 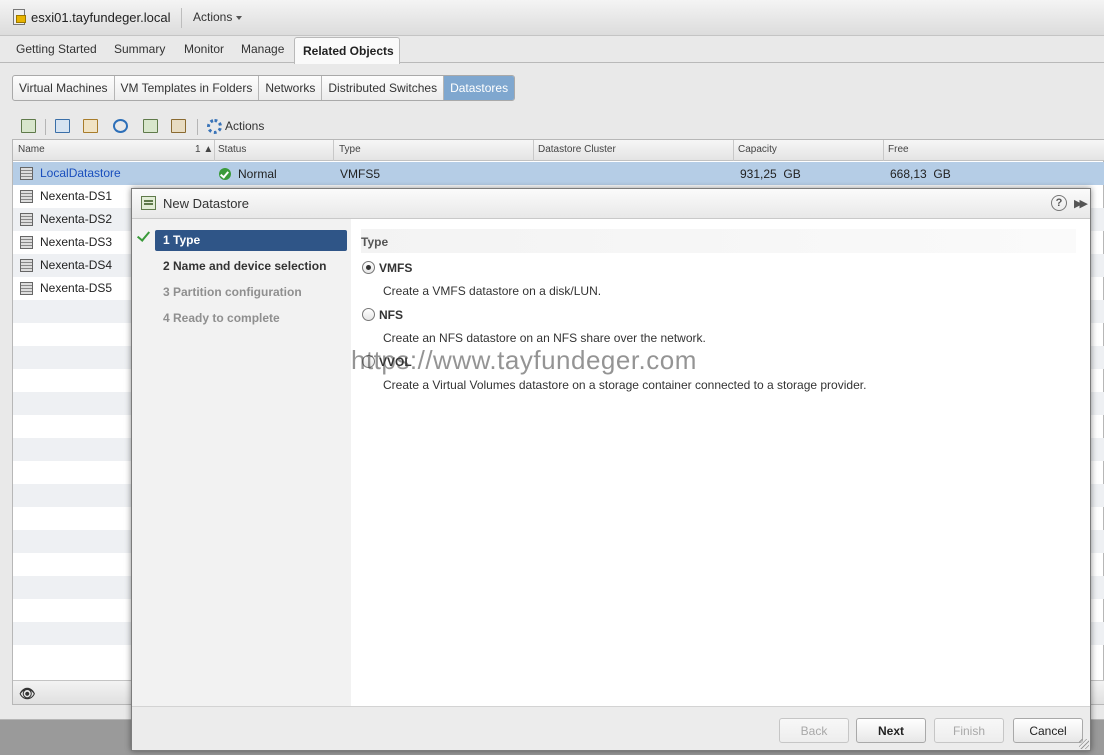 I want to click on increase-capacity-icon, so click(x=150, y=126).